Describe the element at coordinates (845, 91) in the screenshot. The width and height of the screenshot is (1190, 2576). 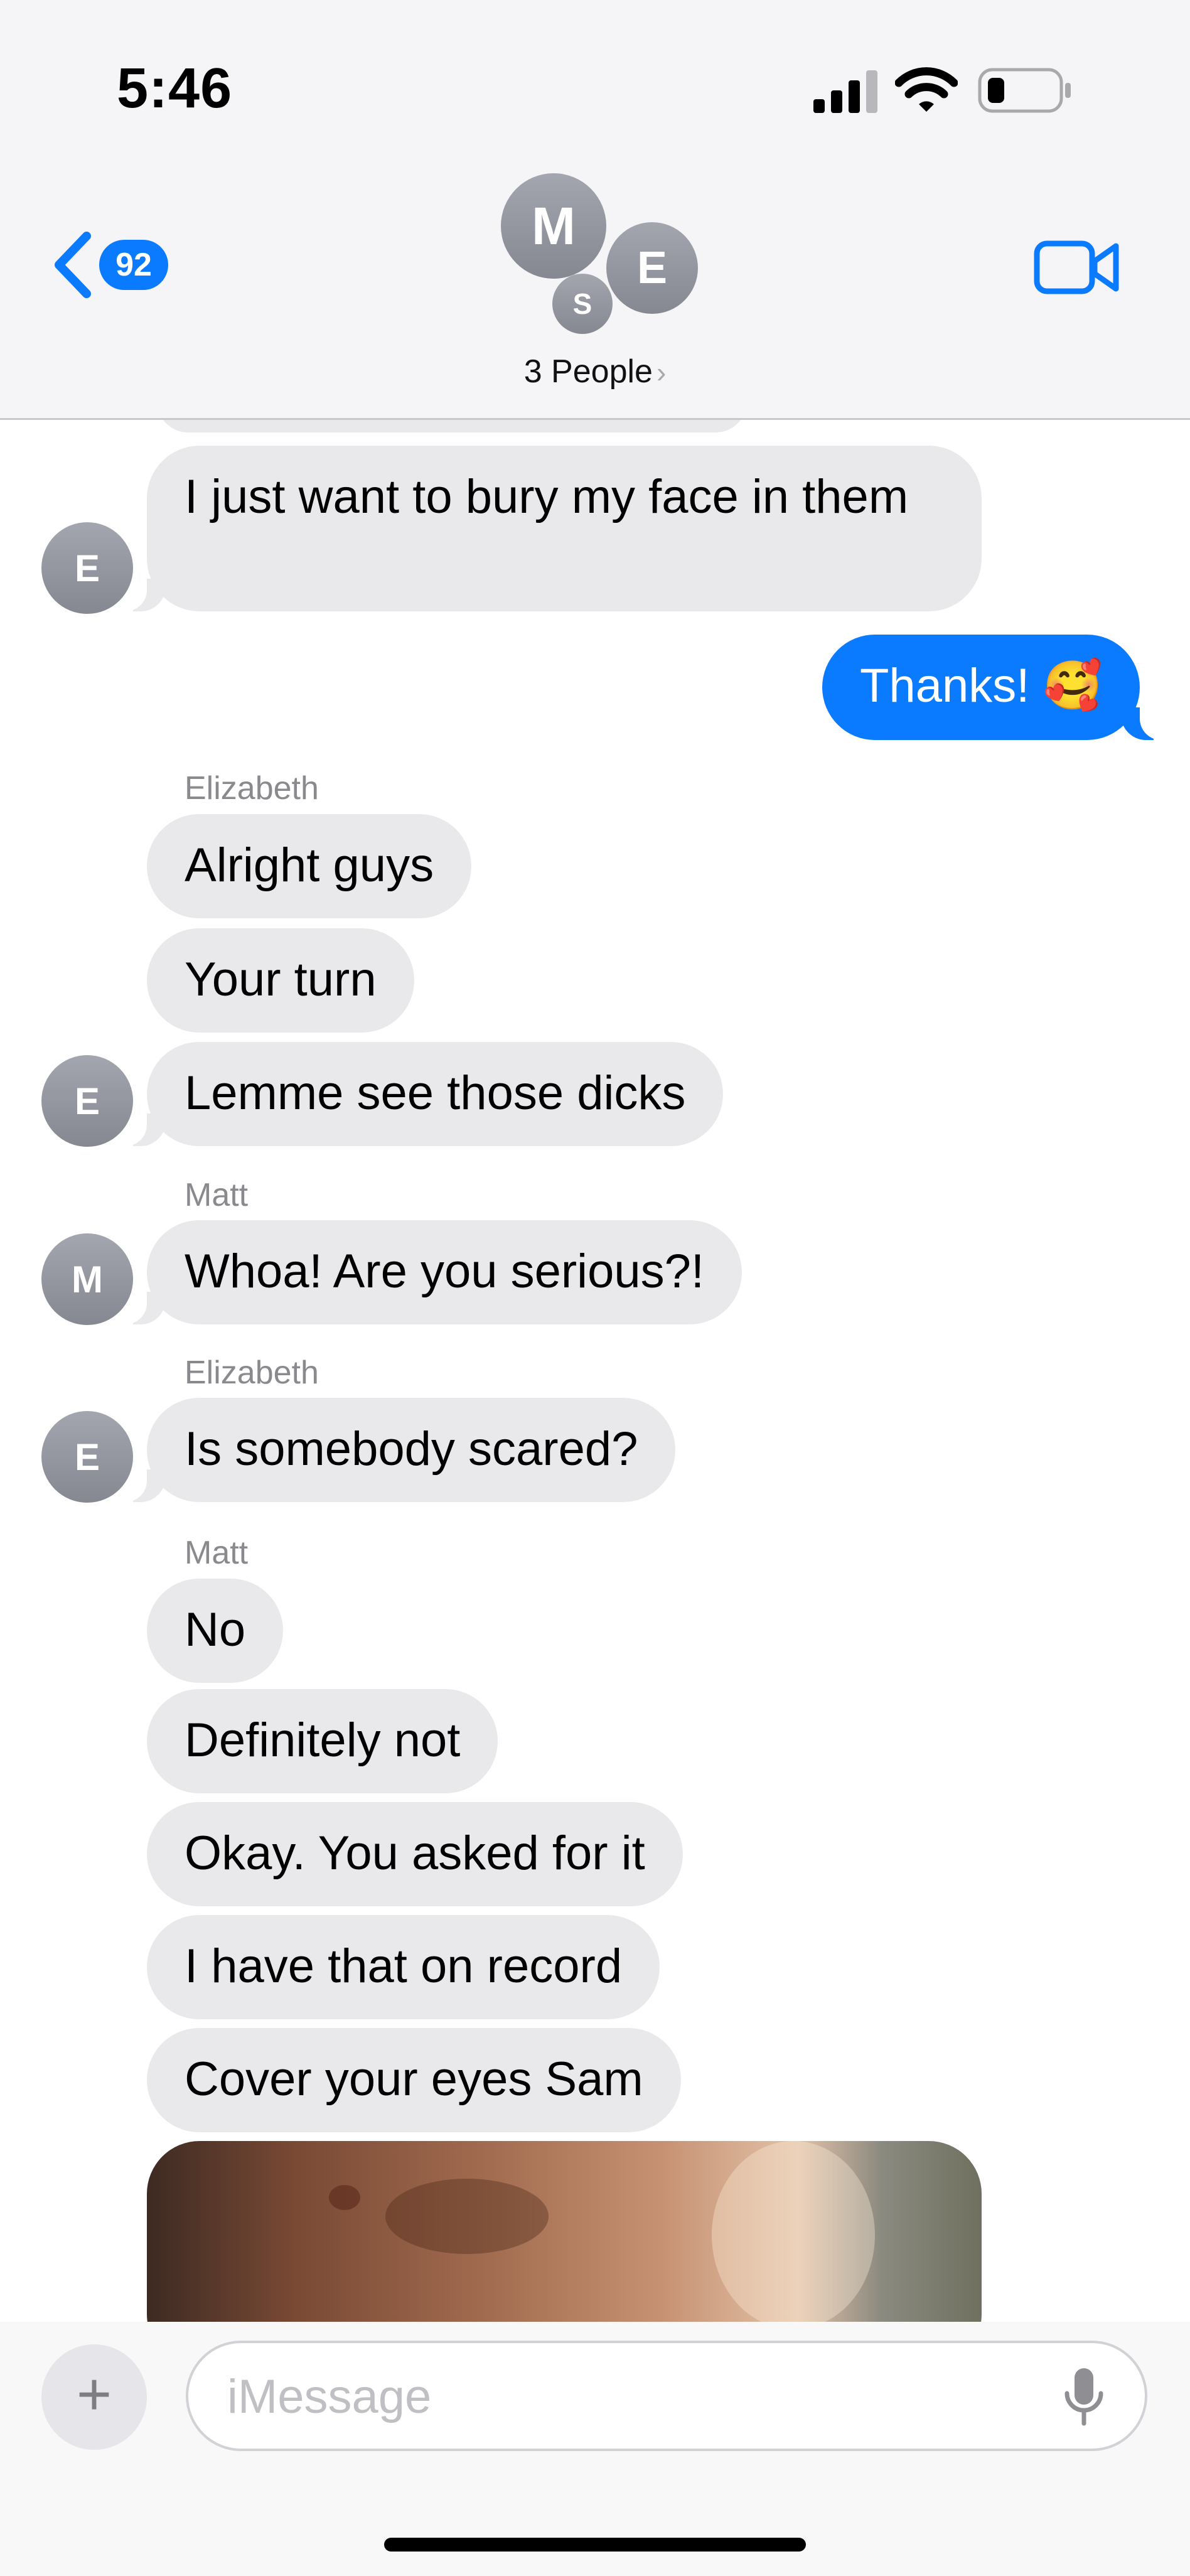
I see `cellular-signal-icon` at that location.